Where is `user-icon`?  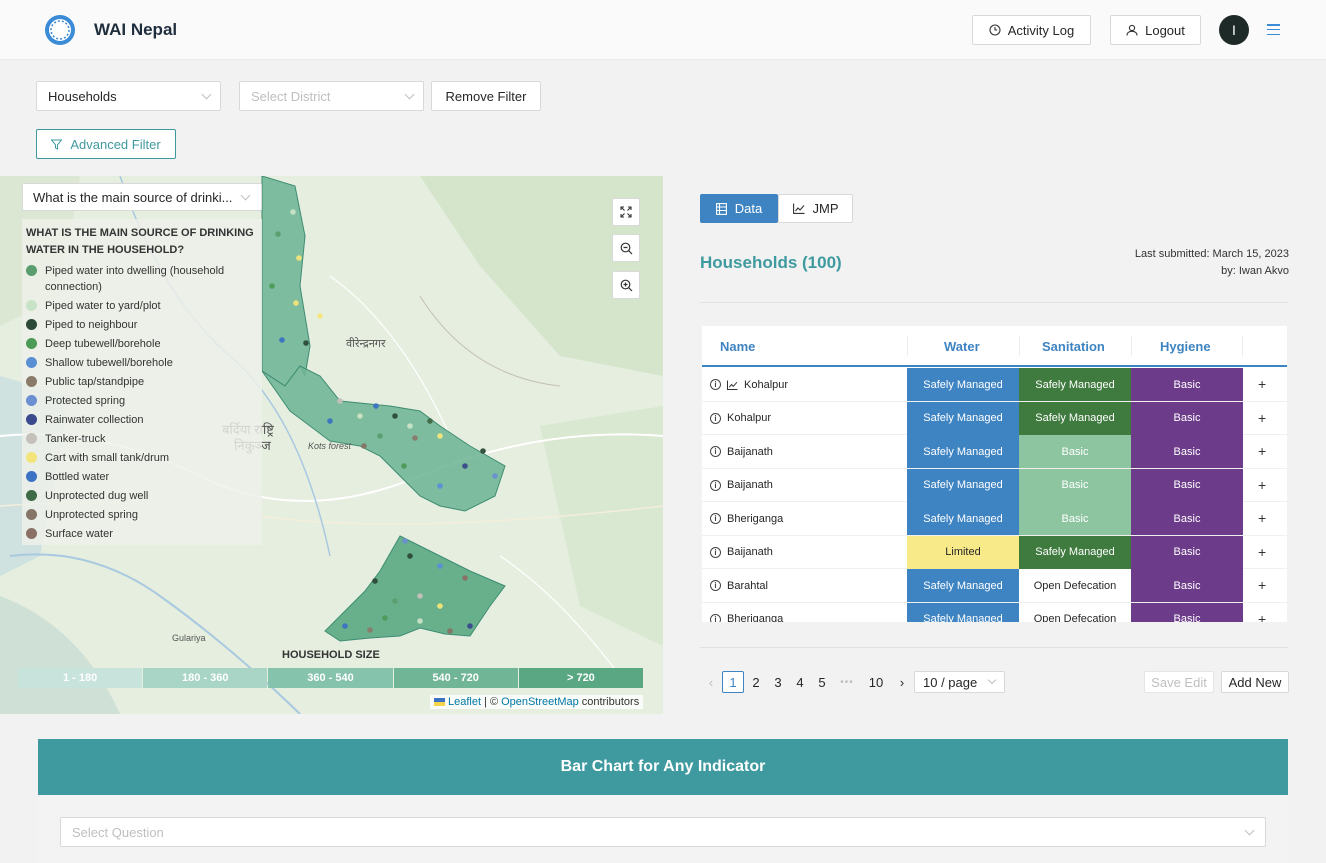
user-icon is located at coordinates (1132, 30).